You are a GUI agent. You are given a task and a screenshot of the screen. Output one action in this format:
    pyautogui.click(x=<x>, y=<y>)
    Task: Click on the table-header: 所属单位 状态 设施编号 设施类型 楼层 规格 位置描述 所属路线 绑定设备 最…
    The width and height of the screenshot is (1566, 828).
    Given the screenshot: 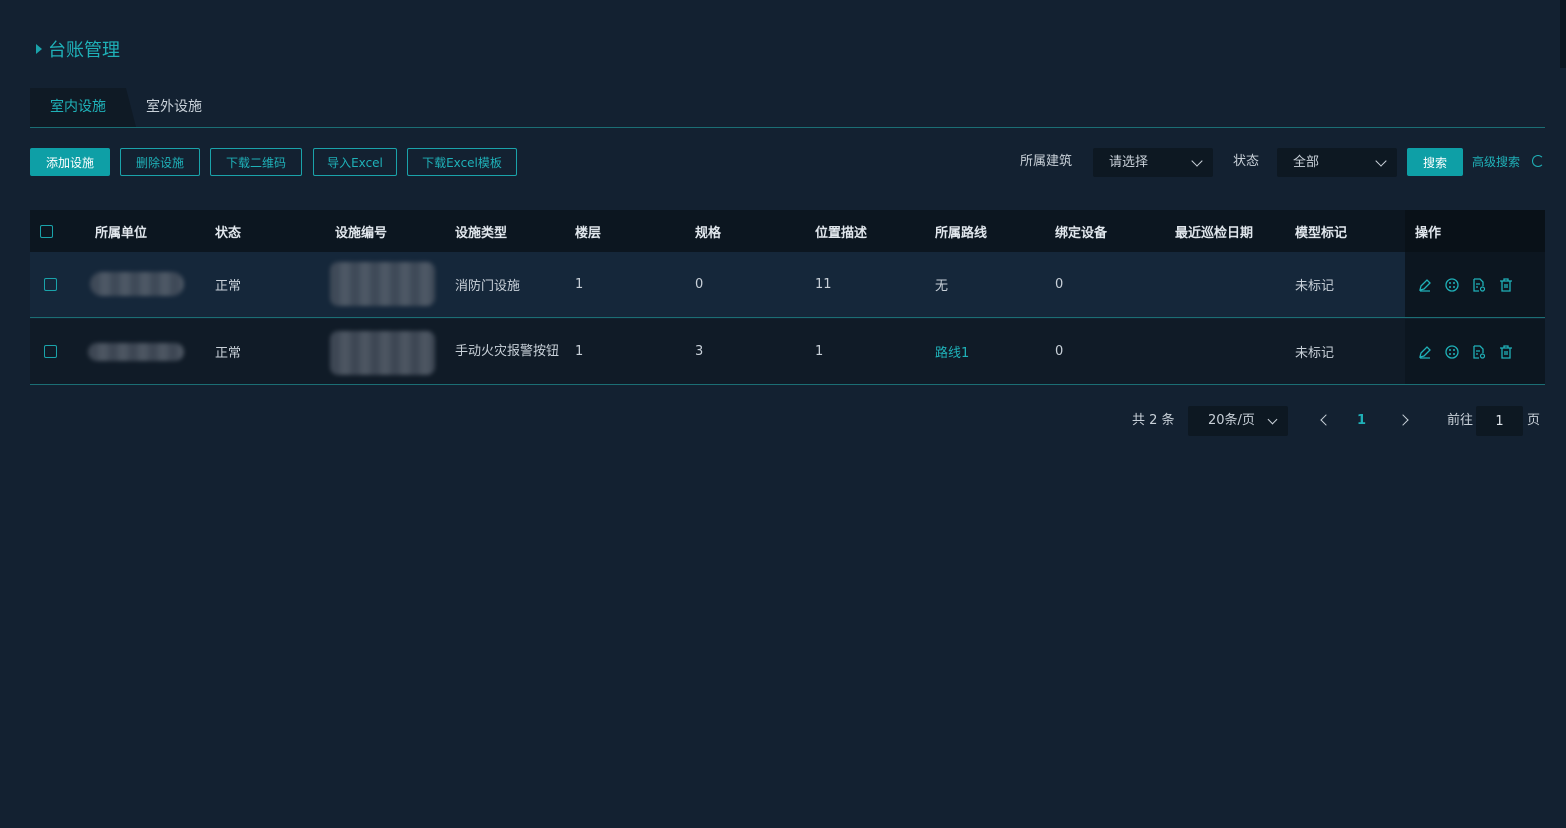 What is the action you would take?
    pyautogui.click(x=787, y=231)
    